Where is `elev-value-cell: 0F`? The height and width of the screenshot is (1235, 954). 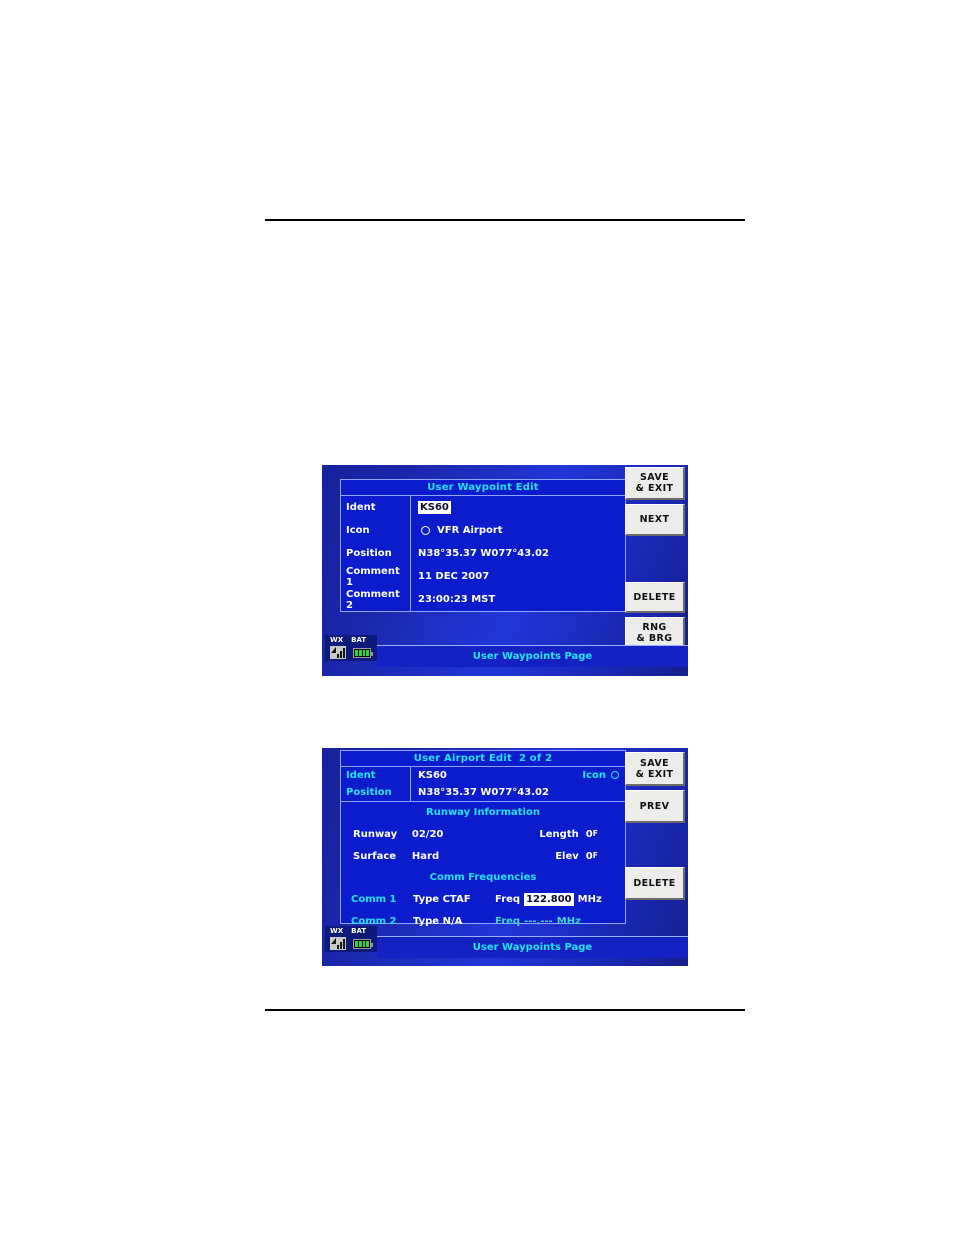 elev-value-cell: 0F is located at coordinates (602, 856).